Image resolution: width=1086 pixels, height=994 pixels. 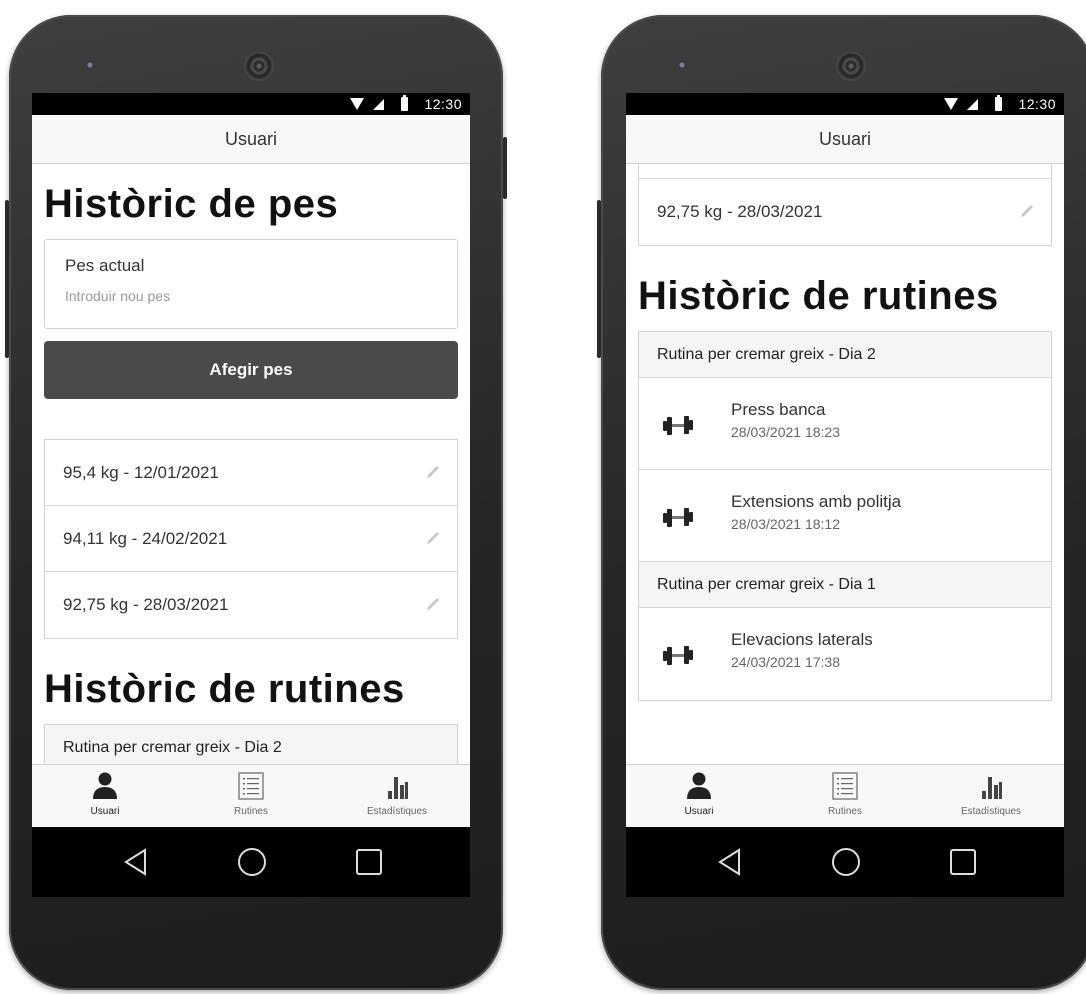 What do you see at coordinates (785, 524) in the screenshot?
I see `exercise-datetime: 28/03/2021 18:12` at bounding box center [785, 524].